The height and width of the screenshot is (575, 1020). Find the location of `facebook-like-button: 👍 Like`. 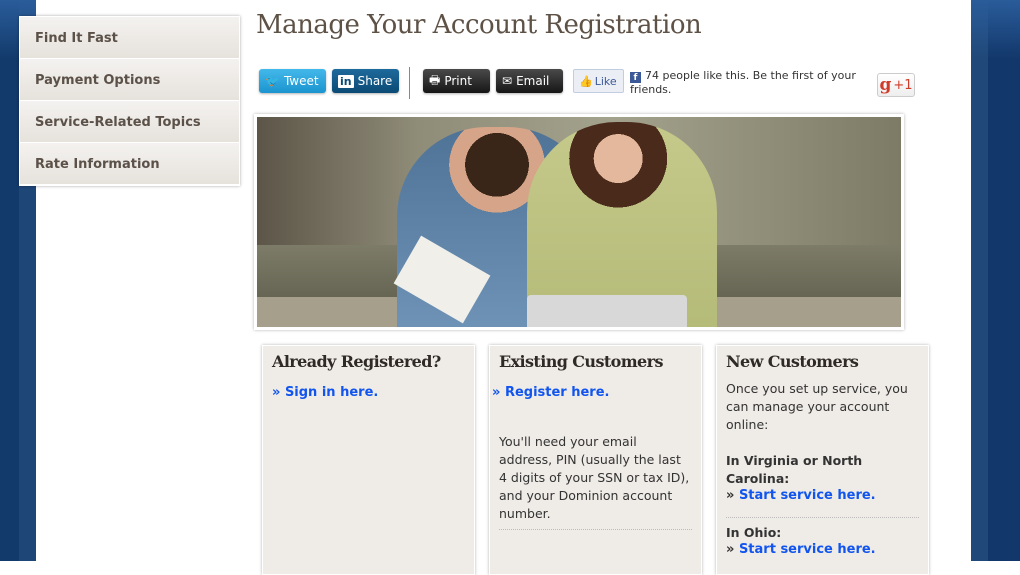

facebook-like-button: 👍 Like is located at coordinates (598, 81).